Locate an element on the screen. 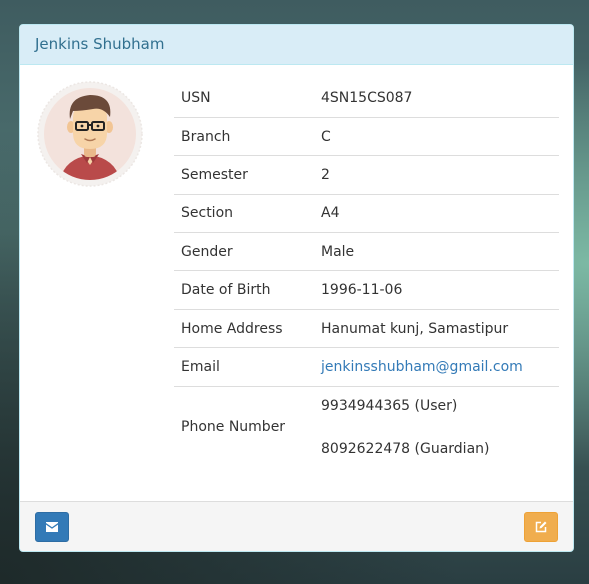  semester-label: Semester is located at coordinates (244, 175).